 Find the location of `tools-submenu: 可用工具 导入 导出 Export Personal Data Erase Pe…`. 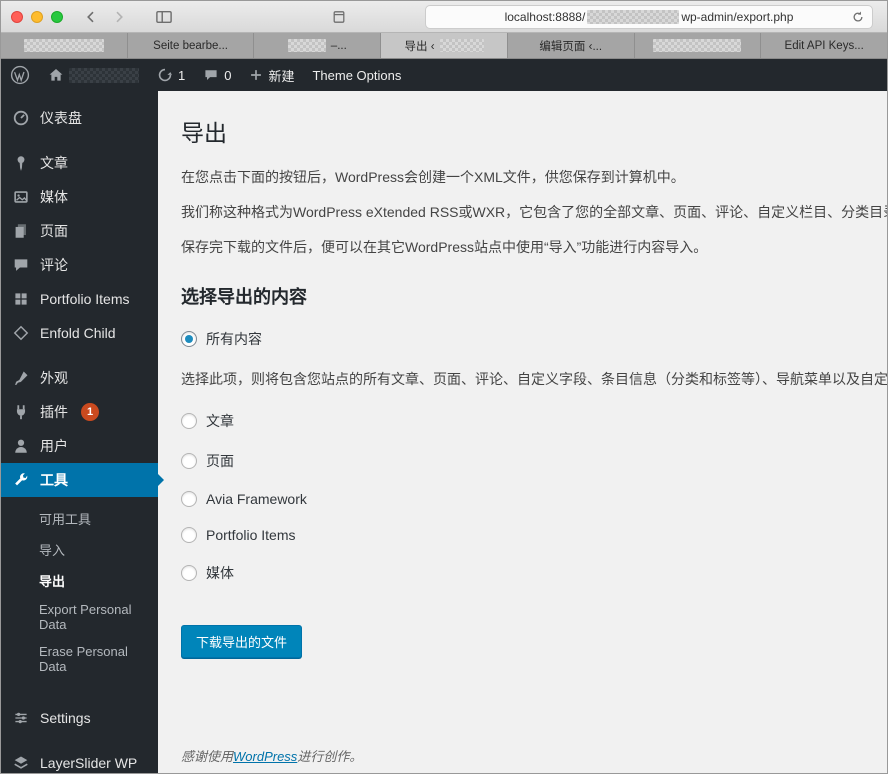

tools-submenu: 可用工具 导入 导出 Export Personal Data Erase Pe… is located at coordinates (79, 593).